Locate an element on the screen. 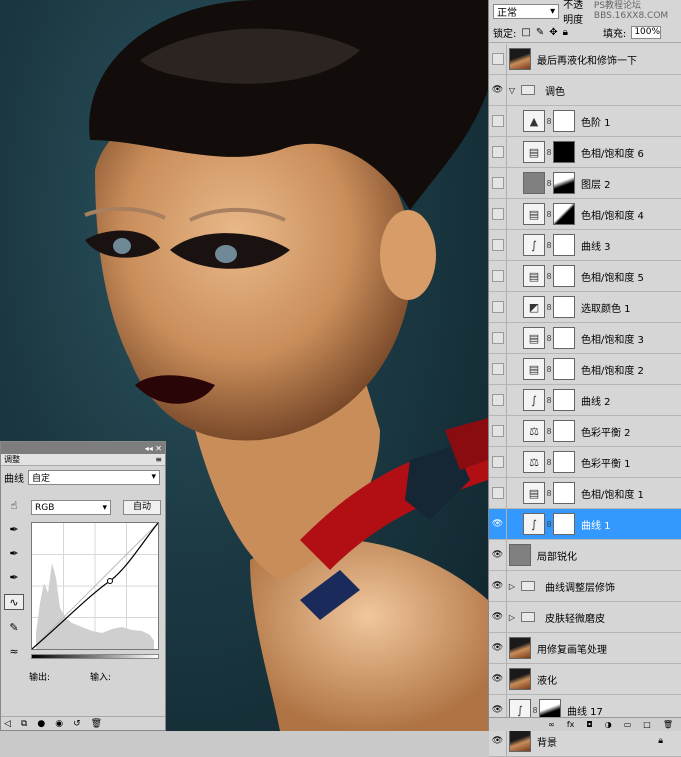  channel-select: RGB ▾ is located at coordinates (71, 507).